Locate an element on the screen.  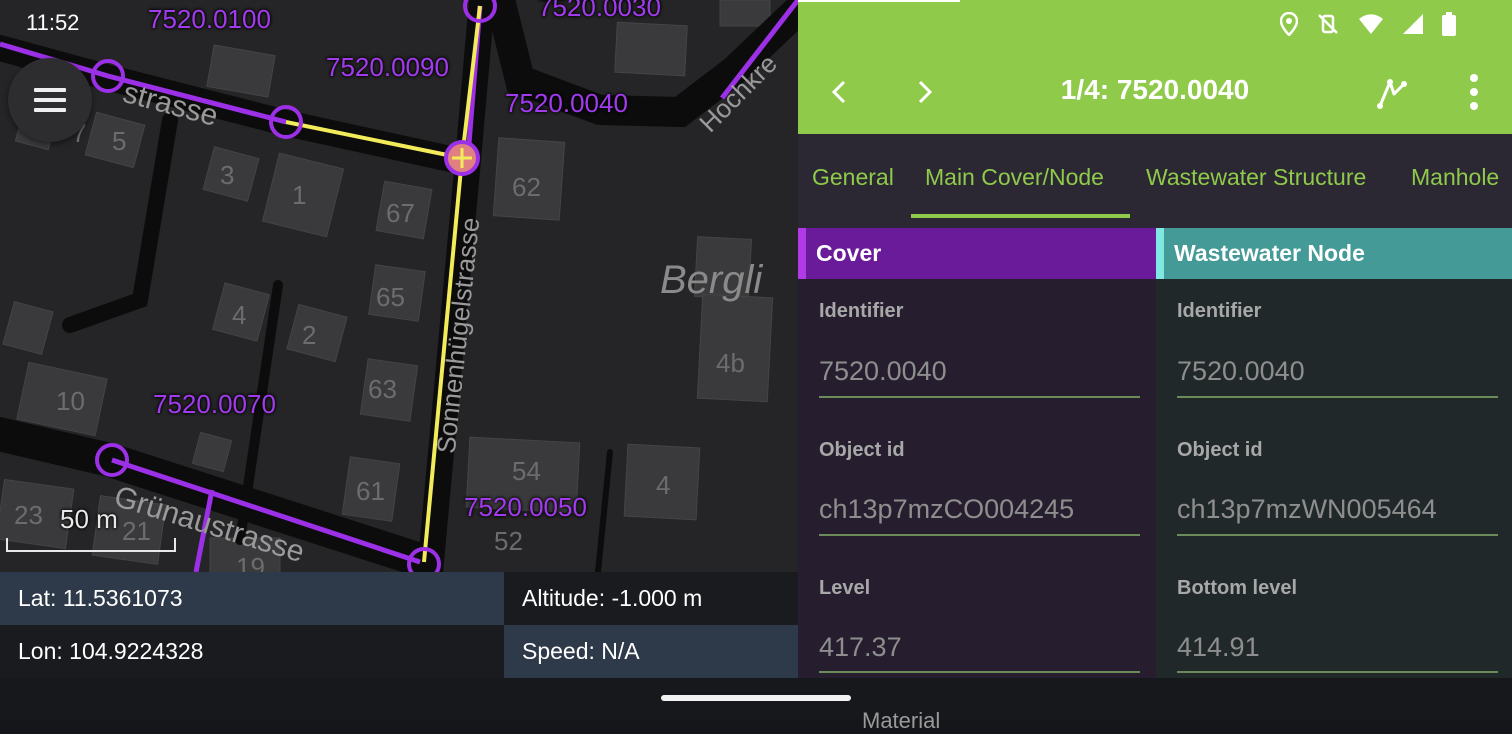
node-header-label: Wastewater Node is located at coordinates (1269, 253).